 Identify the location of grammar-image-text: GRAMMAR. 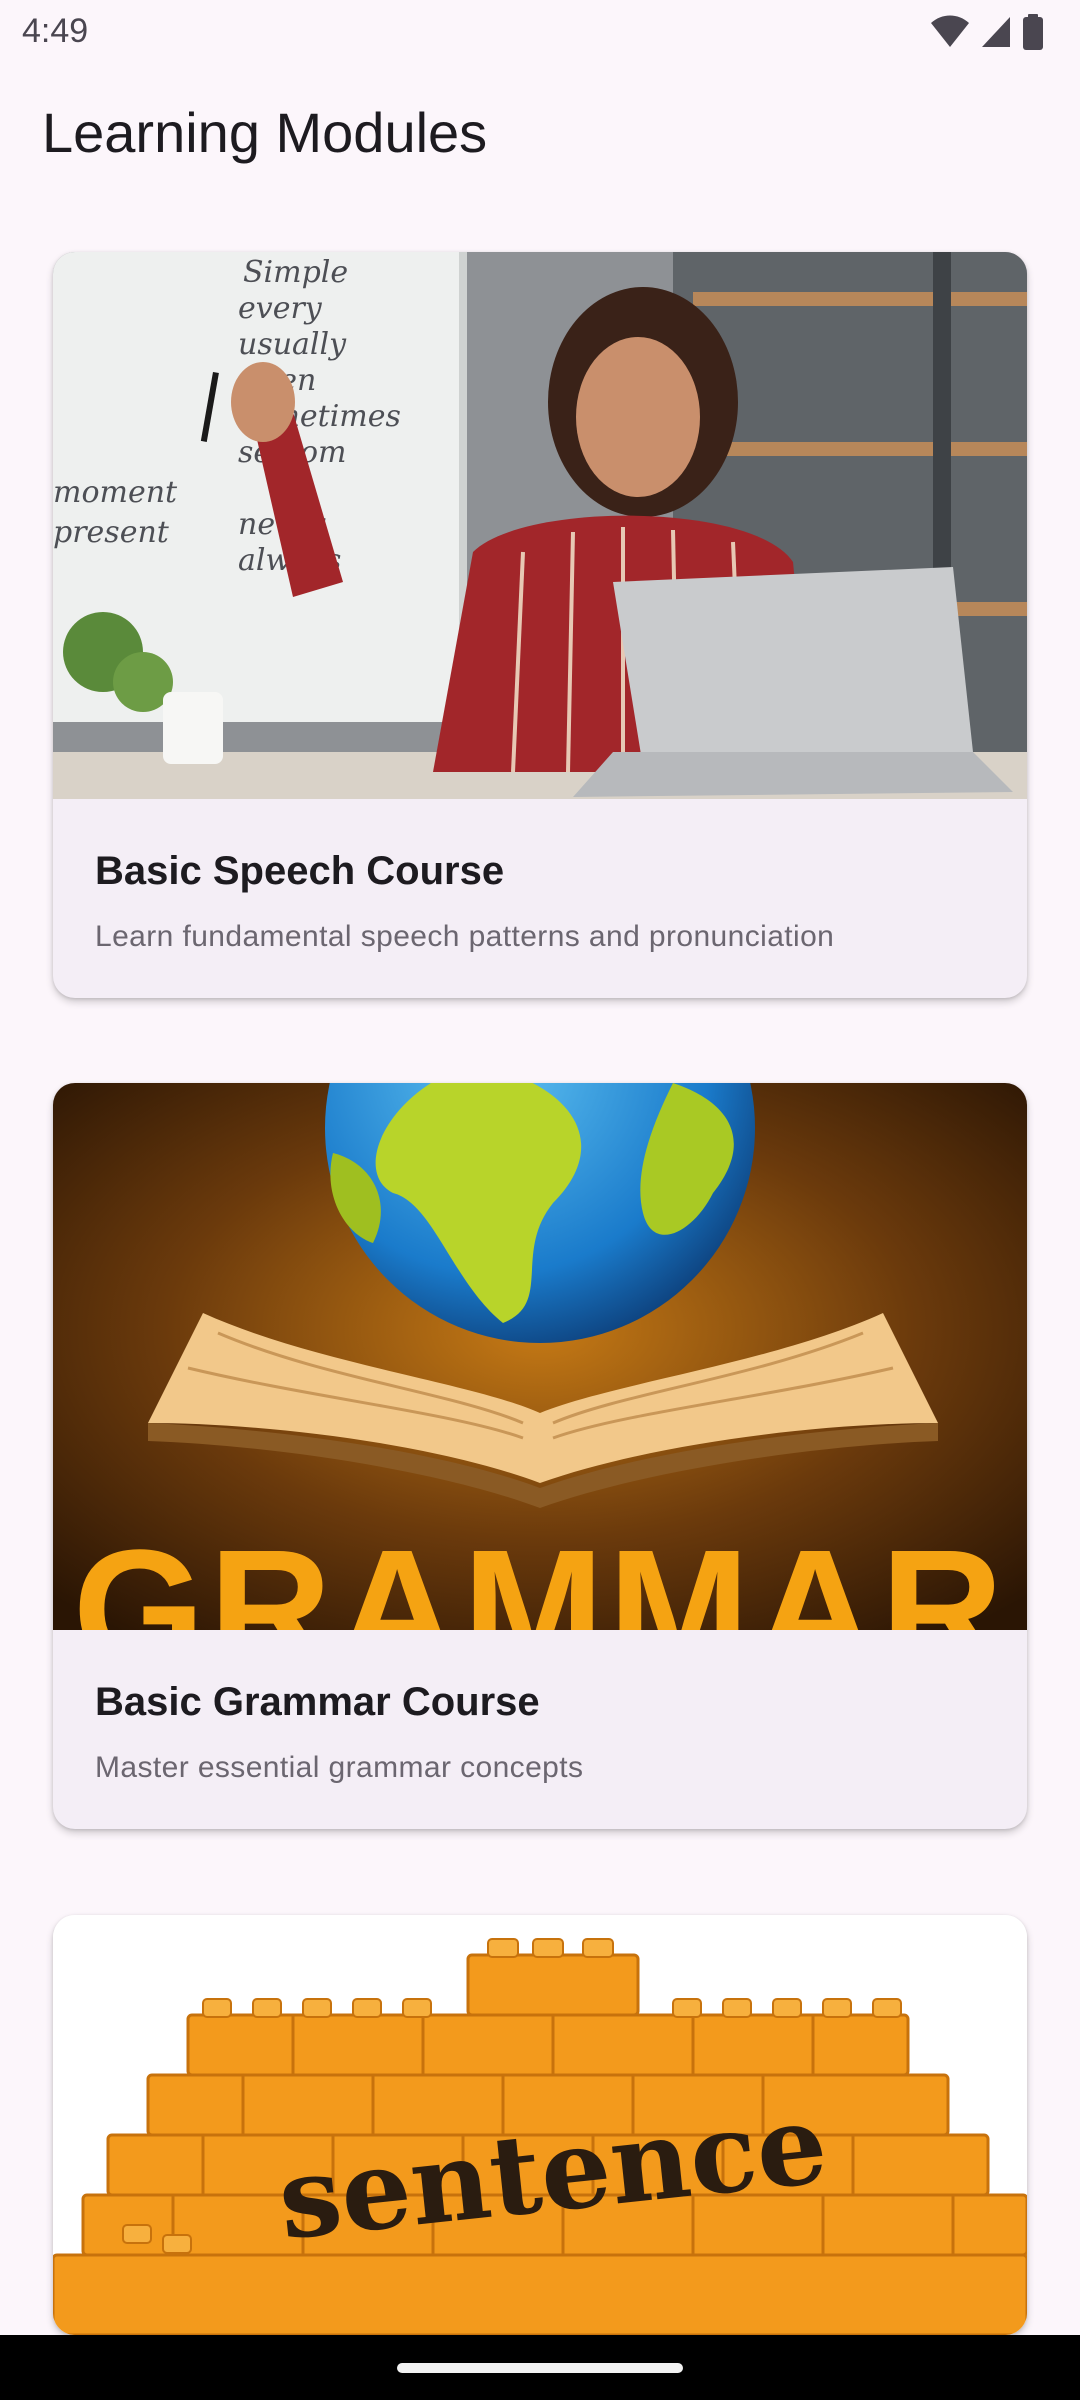
(540, 1572).